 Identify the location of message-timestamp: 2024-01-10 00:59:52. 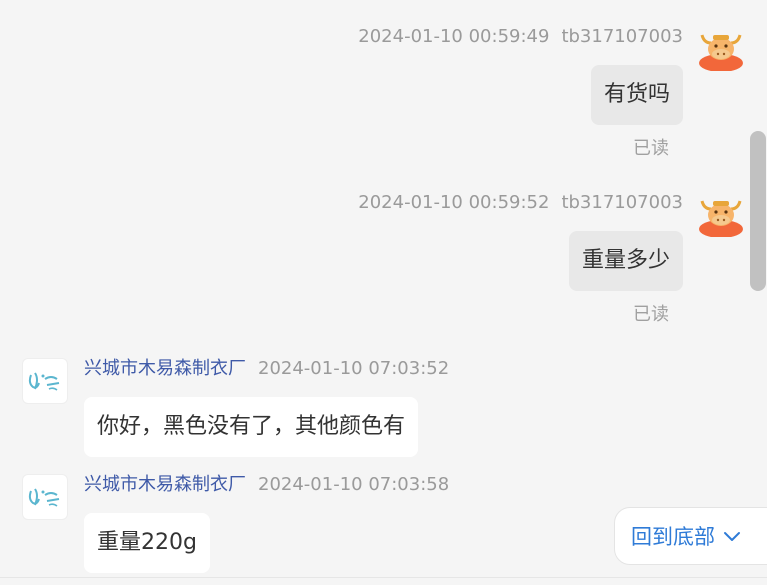
(454, 202).